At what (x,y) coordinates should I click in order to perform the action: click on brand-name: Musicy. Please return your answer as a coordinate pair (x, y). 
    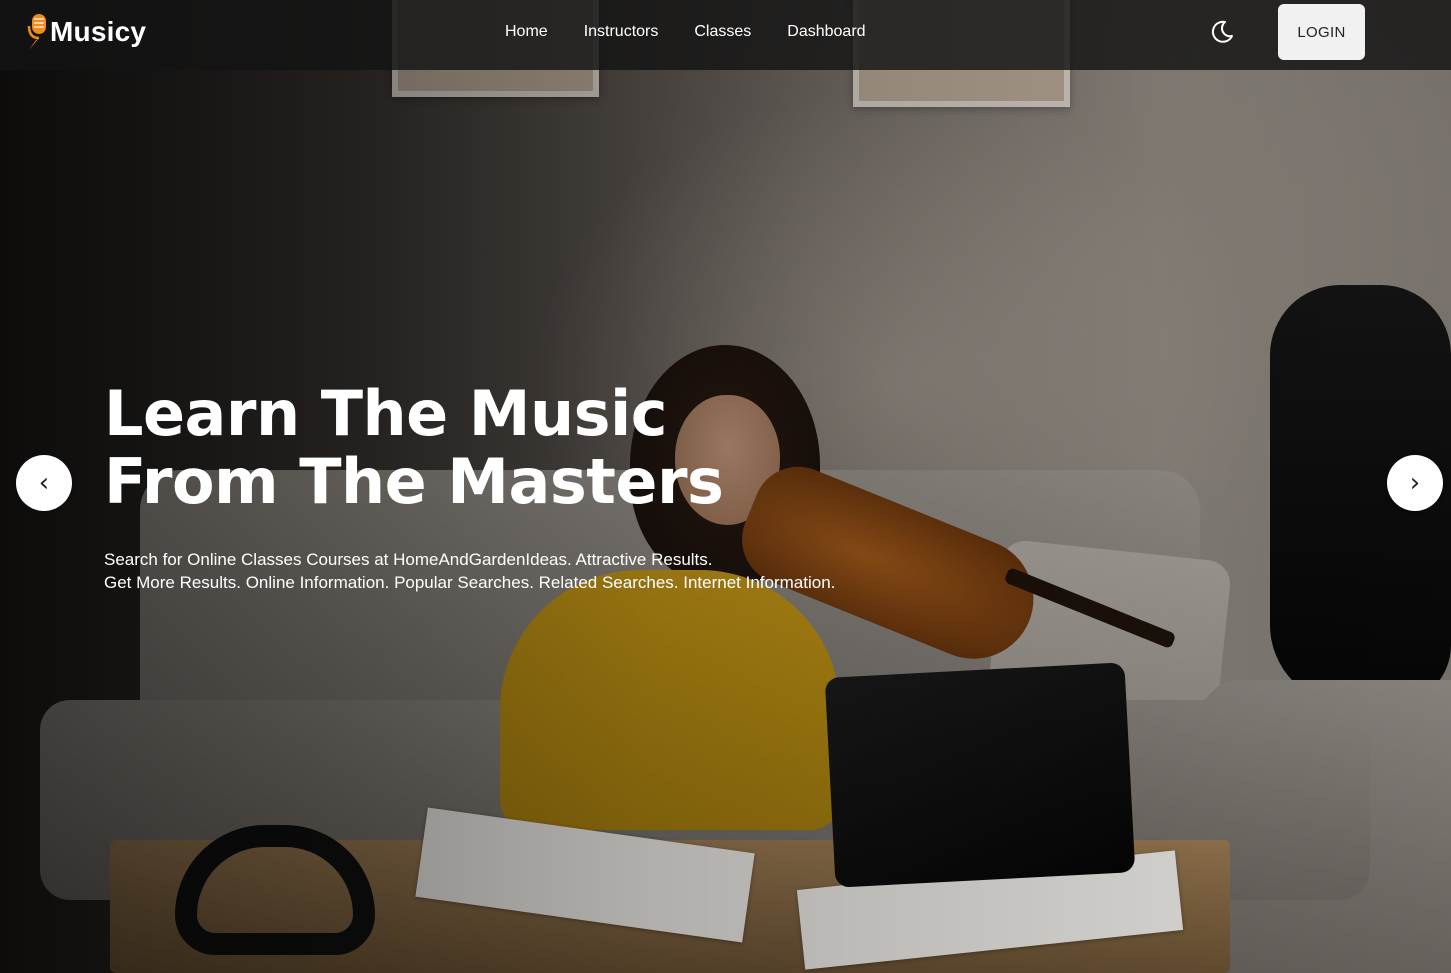
    Looking at the image, I should click on (98, 31).